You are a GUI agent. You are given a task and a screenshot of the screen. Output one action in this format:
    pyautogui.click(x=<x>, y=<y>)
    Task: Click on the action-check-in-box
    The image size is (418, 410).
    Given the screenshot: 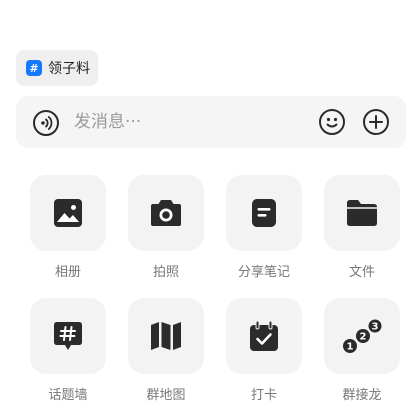 What is the action you would take?
    pyautogui.click(x=264, y=336)
    